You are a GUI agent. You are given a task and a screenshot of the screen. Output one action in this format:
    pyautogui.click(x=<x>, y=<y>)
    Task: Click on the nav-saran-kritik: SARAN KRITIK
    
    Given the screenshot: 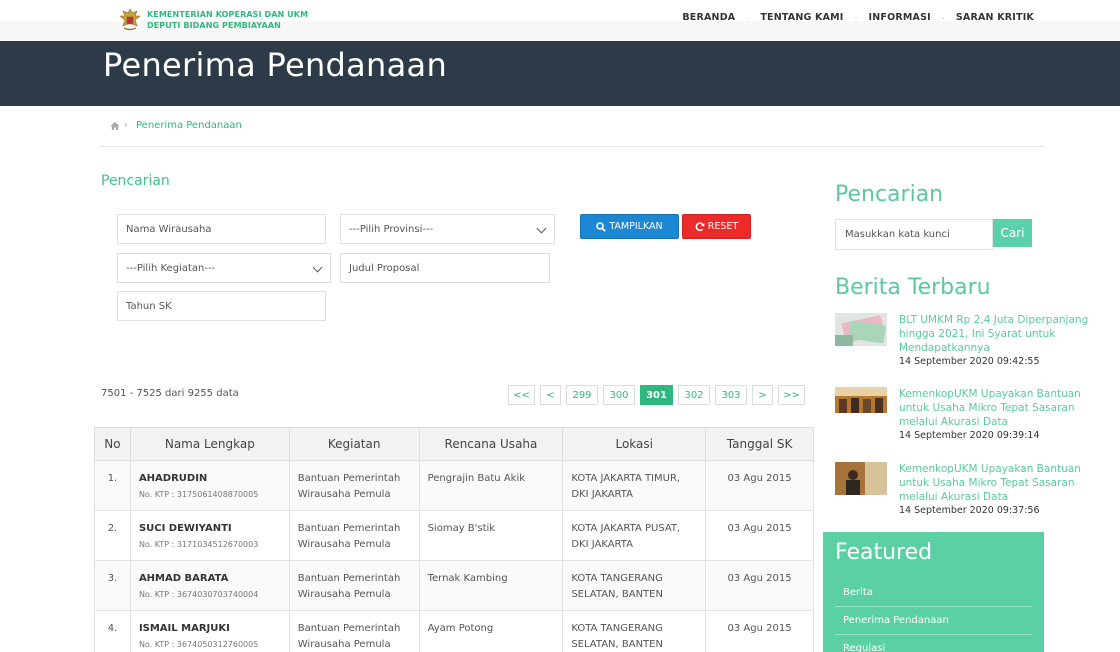 What is the action you would take?
    pyautogui.click(x=995, y=17)
    